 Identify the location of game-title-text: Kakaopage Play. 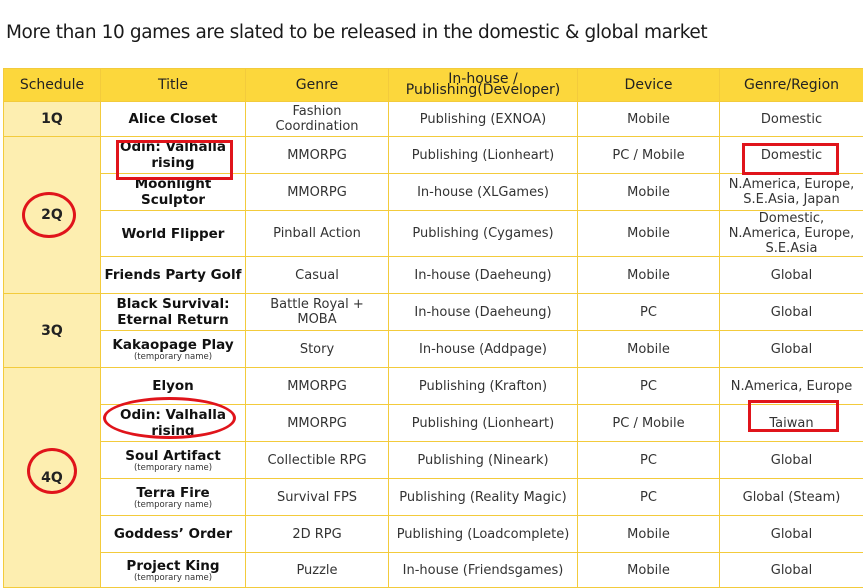
(172, 345).